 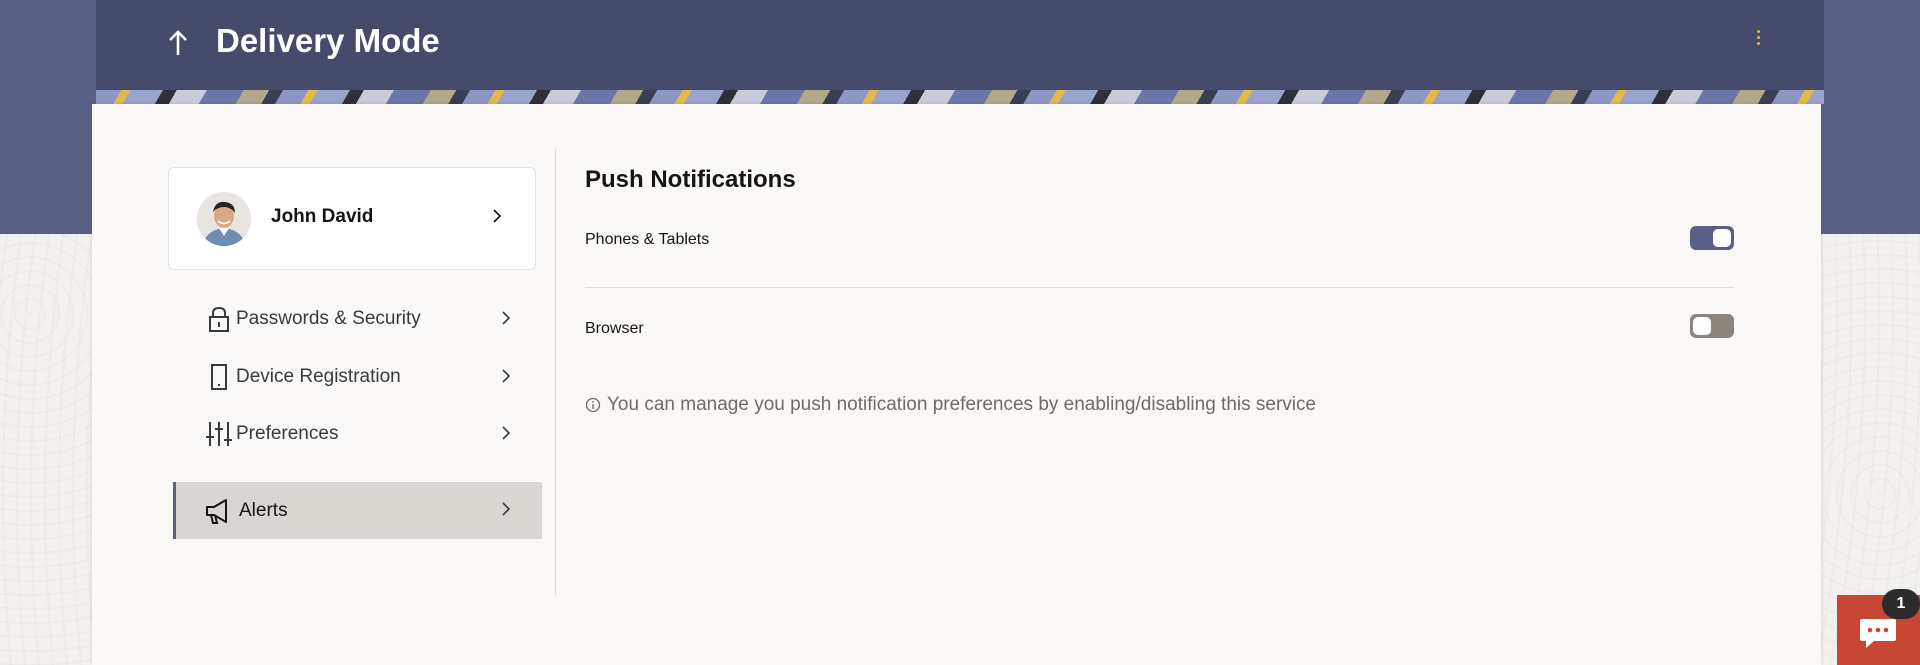 What do you see at coordinates (1878, 633) in the screenshot?
I see `chat-icon` at bounding box center [1878, 633].